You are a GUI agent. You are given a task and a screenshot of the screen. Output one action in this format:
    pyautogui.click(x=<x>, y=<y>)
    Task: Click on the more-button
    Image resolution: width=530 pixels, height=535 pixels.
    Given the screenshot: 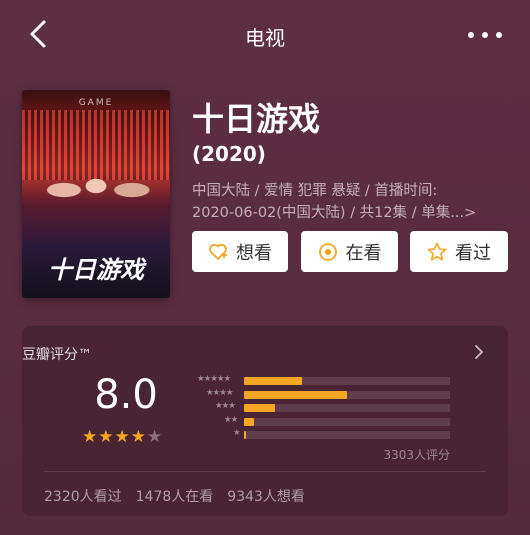 What is the action you would take?
    pyautogui.click(x=485, y=35)
    